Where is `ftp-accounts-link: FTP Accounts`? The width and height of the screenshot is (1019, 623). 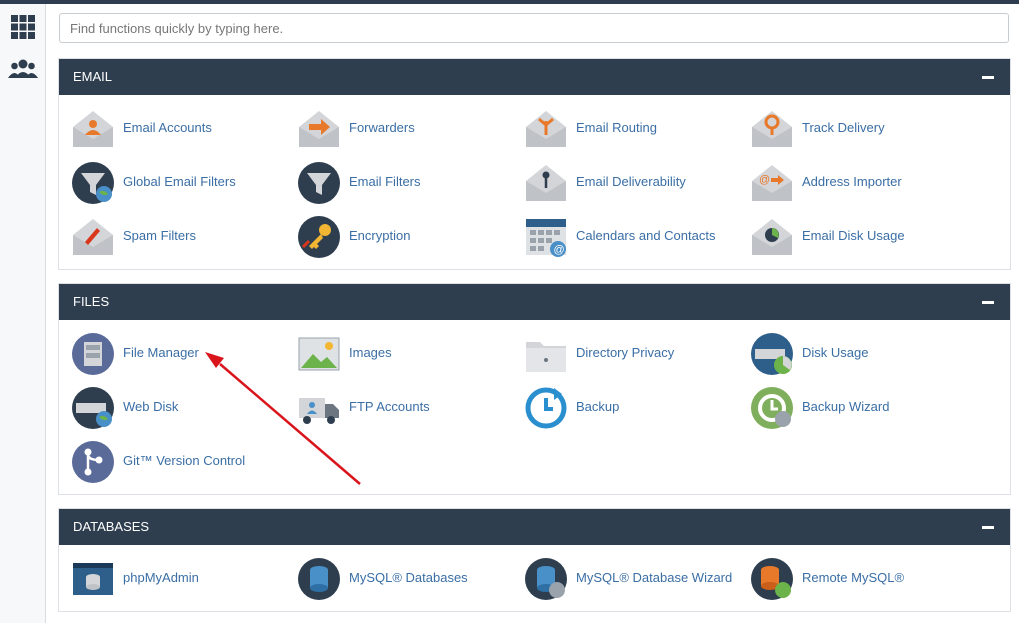 ftp-accounts-link: FTP Accounts is located at coordinates (398, 408).